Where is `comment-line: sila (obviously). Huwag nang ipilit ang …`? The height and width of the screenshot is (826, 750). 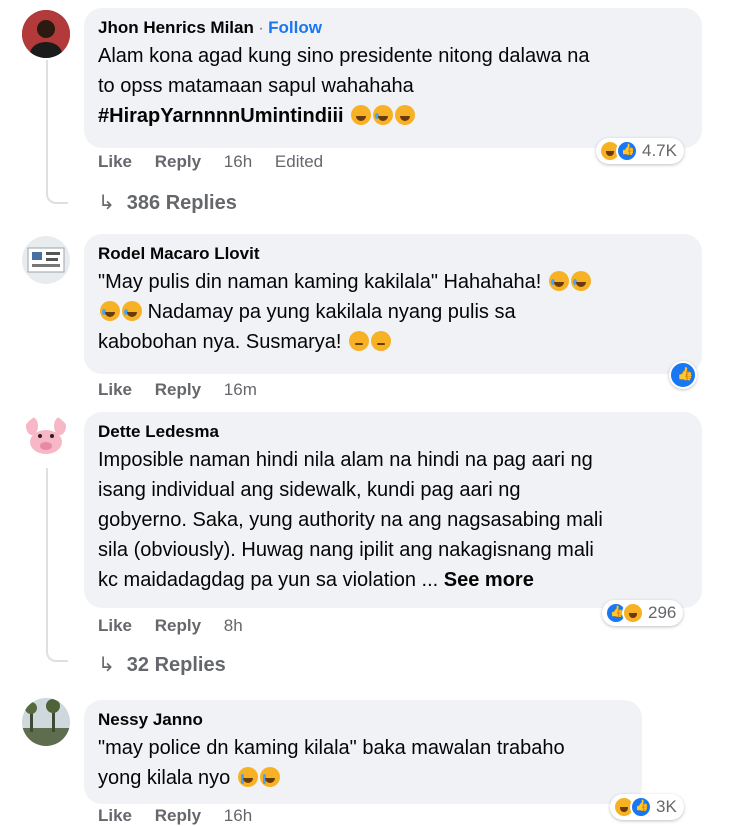
comment-line: sila (obviously). Huwag nang ipilit ang … is located at coordinates (346, 550).